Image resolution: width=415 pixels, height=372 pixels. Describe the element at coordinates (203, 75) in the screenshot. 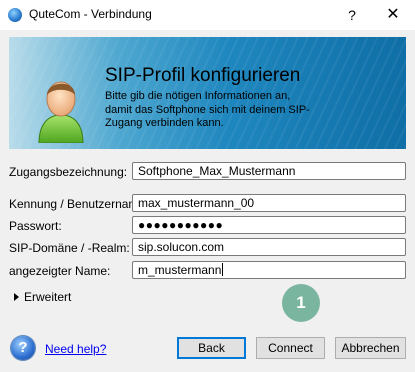

I see `page-title: SIP-Profil konfigurieren` at that location.